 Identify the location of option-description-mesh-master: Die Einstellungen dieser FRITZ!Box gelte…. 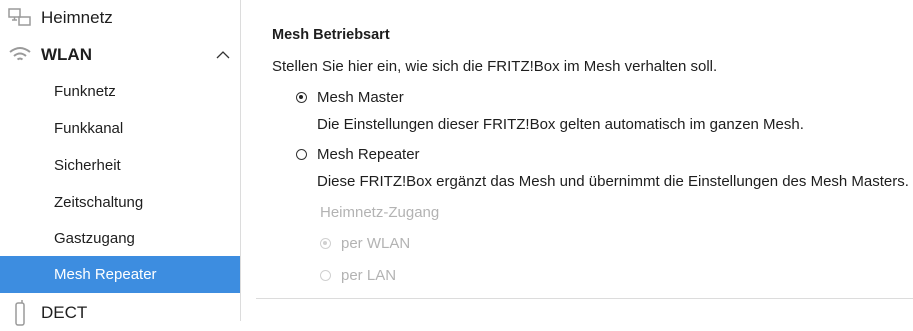
(560, 124).